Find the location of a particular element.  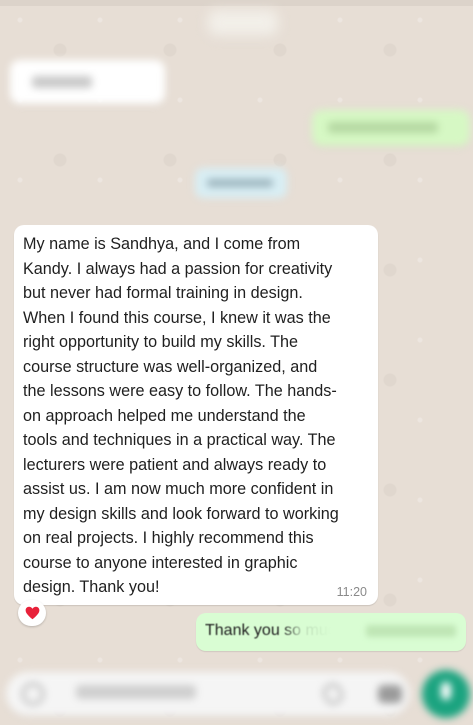

message-timestamp: 11:20 is located at coordinates (351, 592).